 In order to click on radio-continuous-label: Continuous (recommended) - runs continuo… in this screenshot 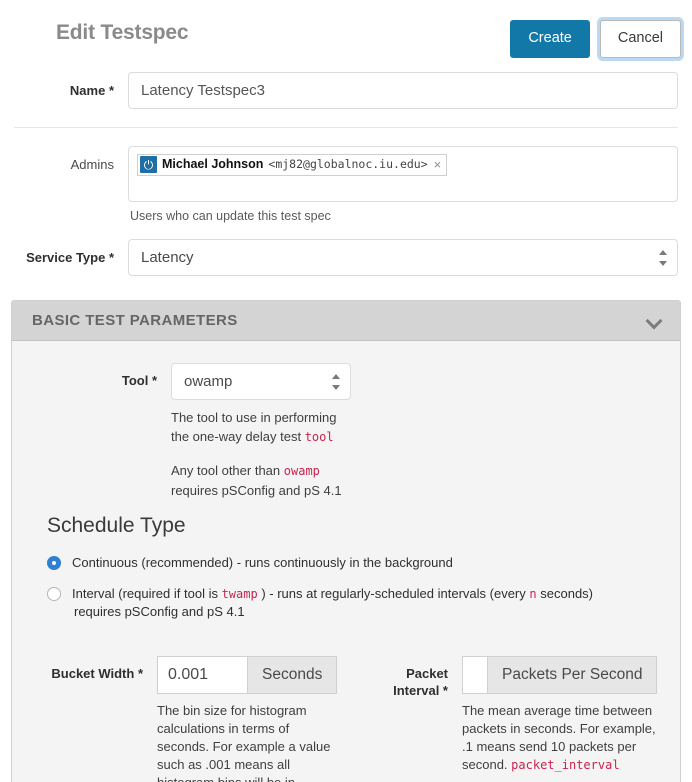, I will do `click(262, 562)`.